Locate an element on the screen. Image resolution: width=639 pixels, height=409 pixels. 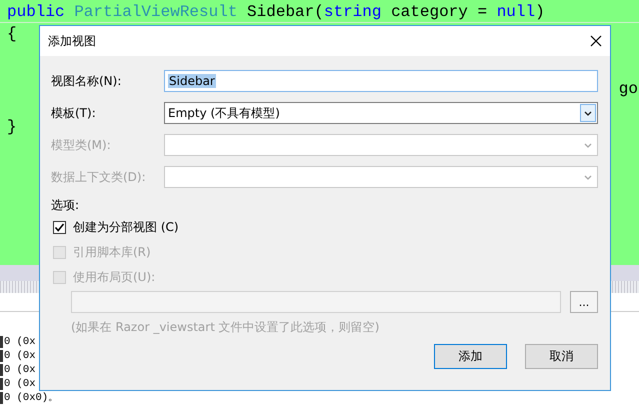
code-line: go is located at coordinates (628, 89).